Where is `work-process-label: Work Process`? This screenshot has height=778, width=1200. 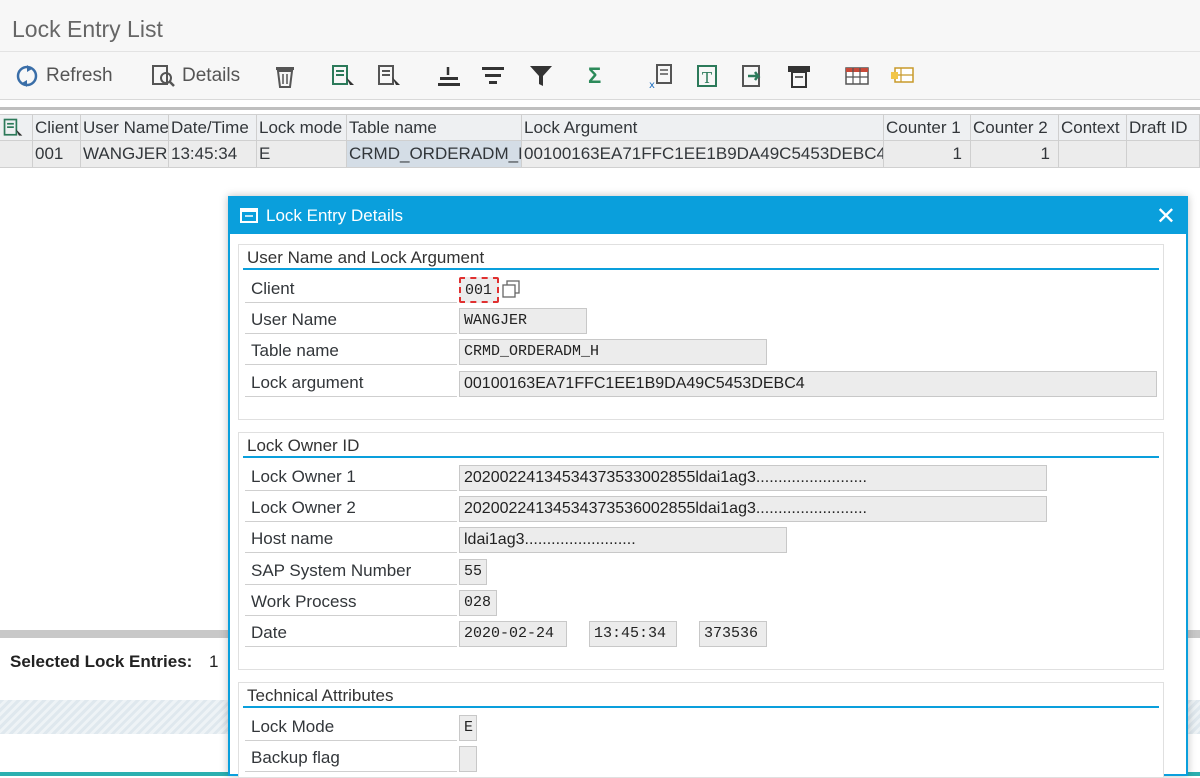
work-process-label: Work Process is located at coordinates (351, 602).